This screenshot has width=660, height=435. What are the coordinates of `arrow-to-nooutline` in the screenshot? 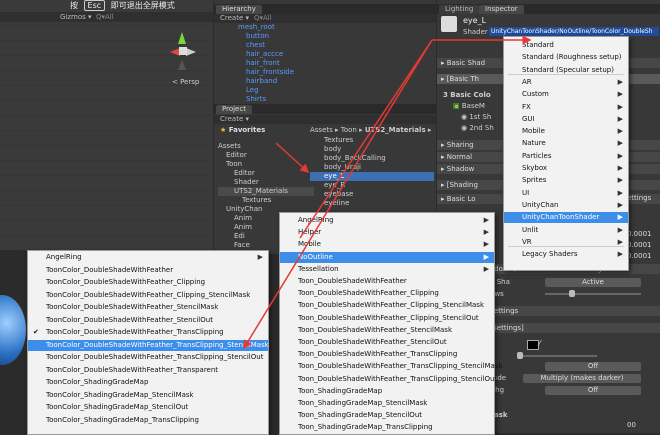 It's located at (366, 139).